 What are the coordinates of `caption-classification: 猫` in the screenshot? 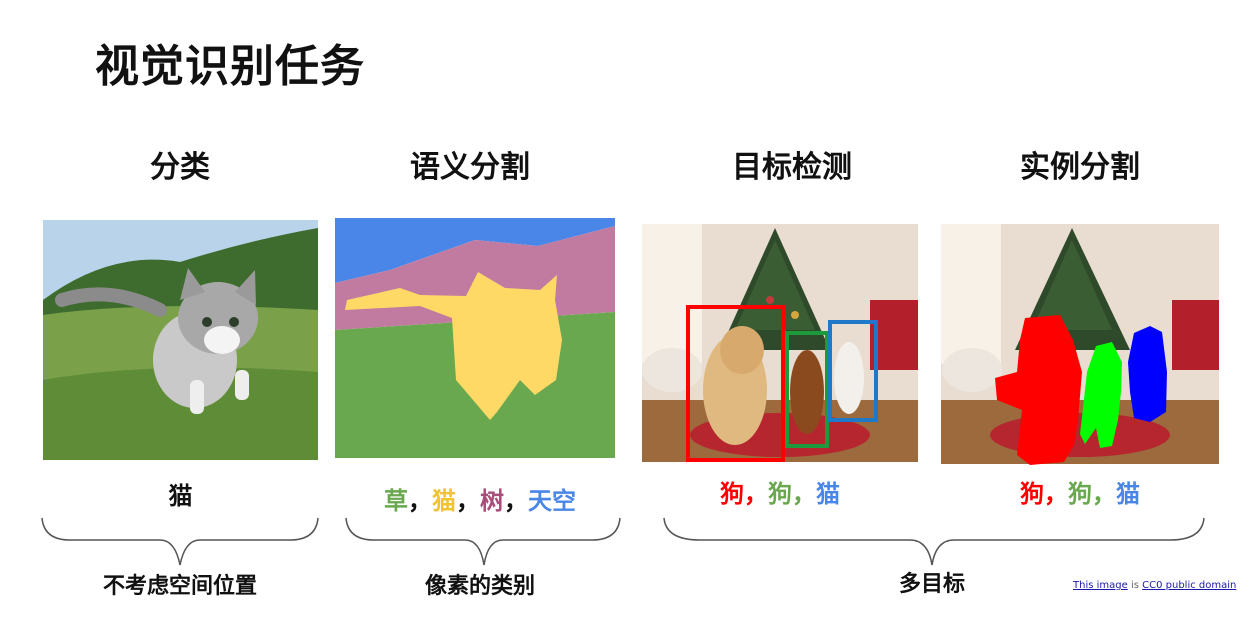 It's located at (180, 493).